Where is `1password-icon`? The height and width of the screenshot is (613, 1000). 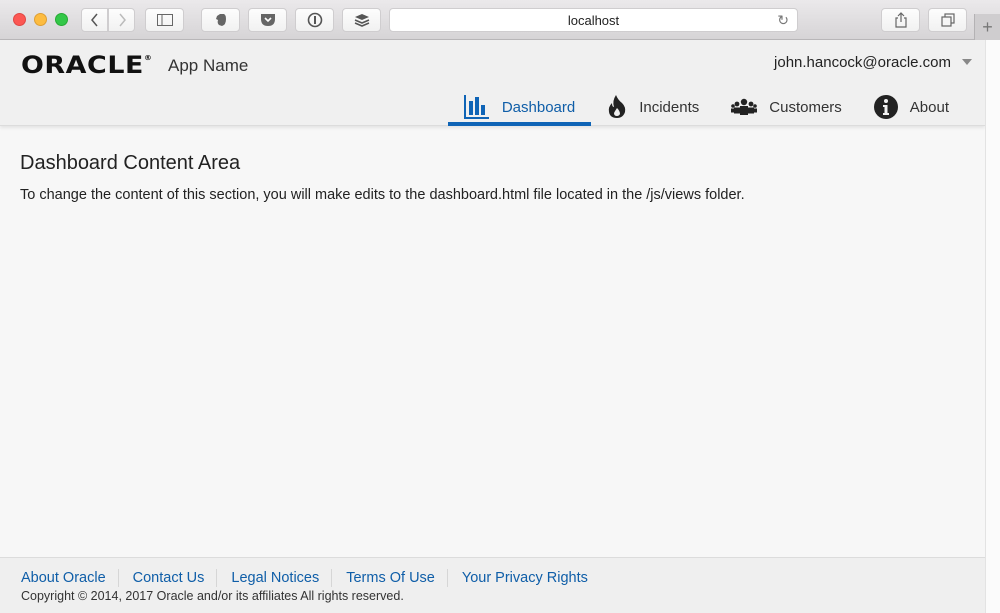 1password-icon is located at coordinates (314, 20).